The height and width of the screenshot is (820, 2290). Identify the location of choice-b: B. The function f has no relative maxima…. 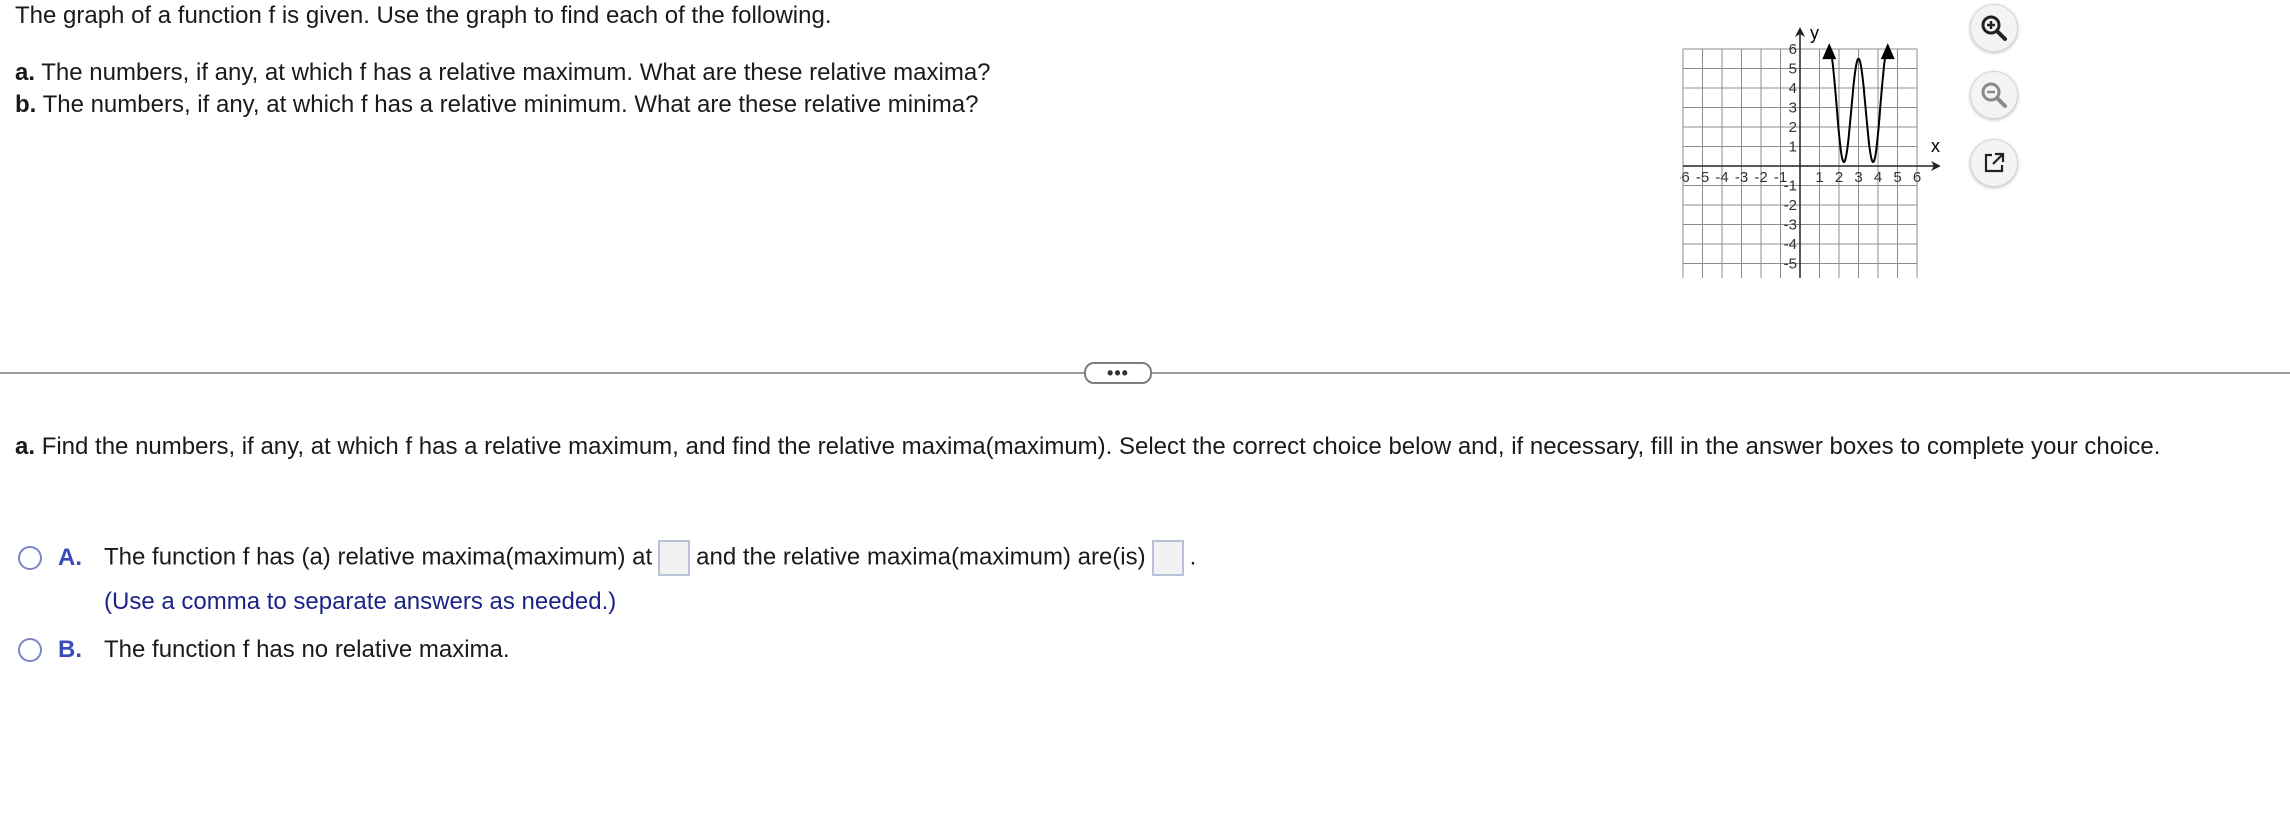
(418, 654).